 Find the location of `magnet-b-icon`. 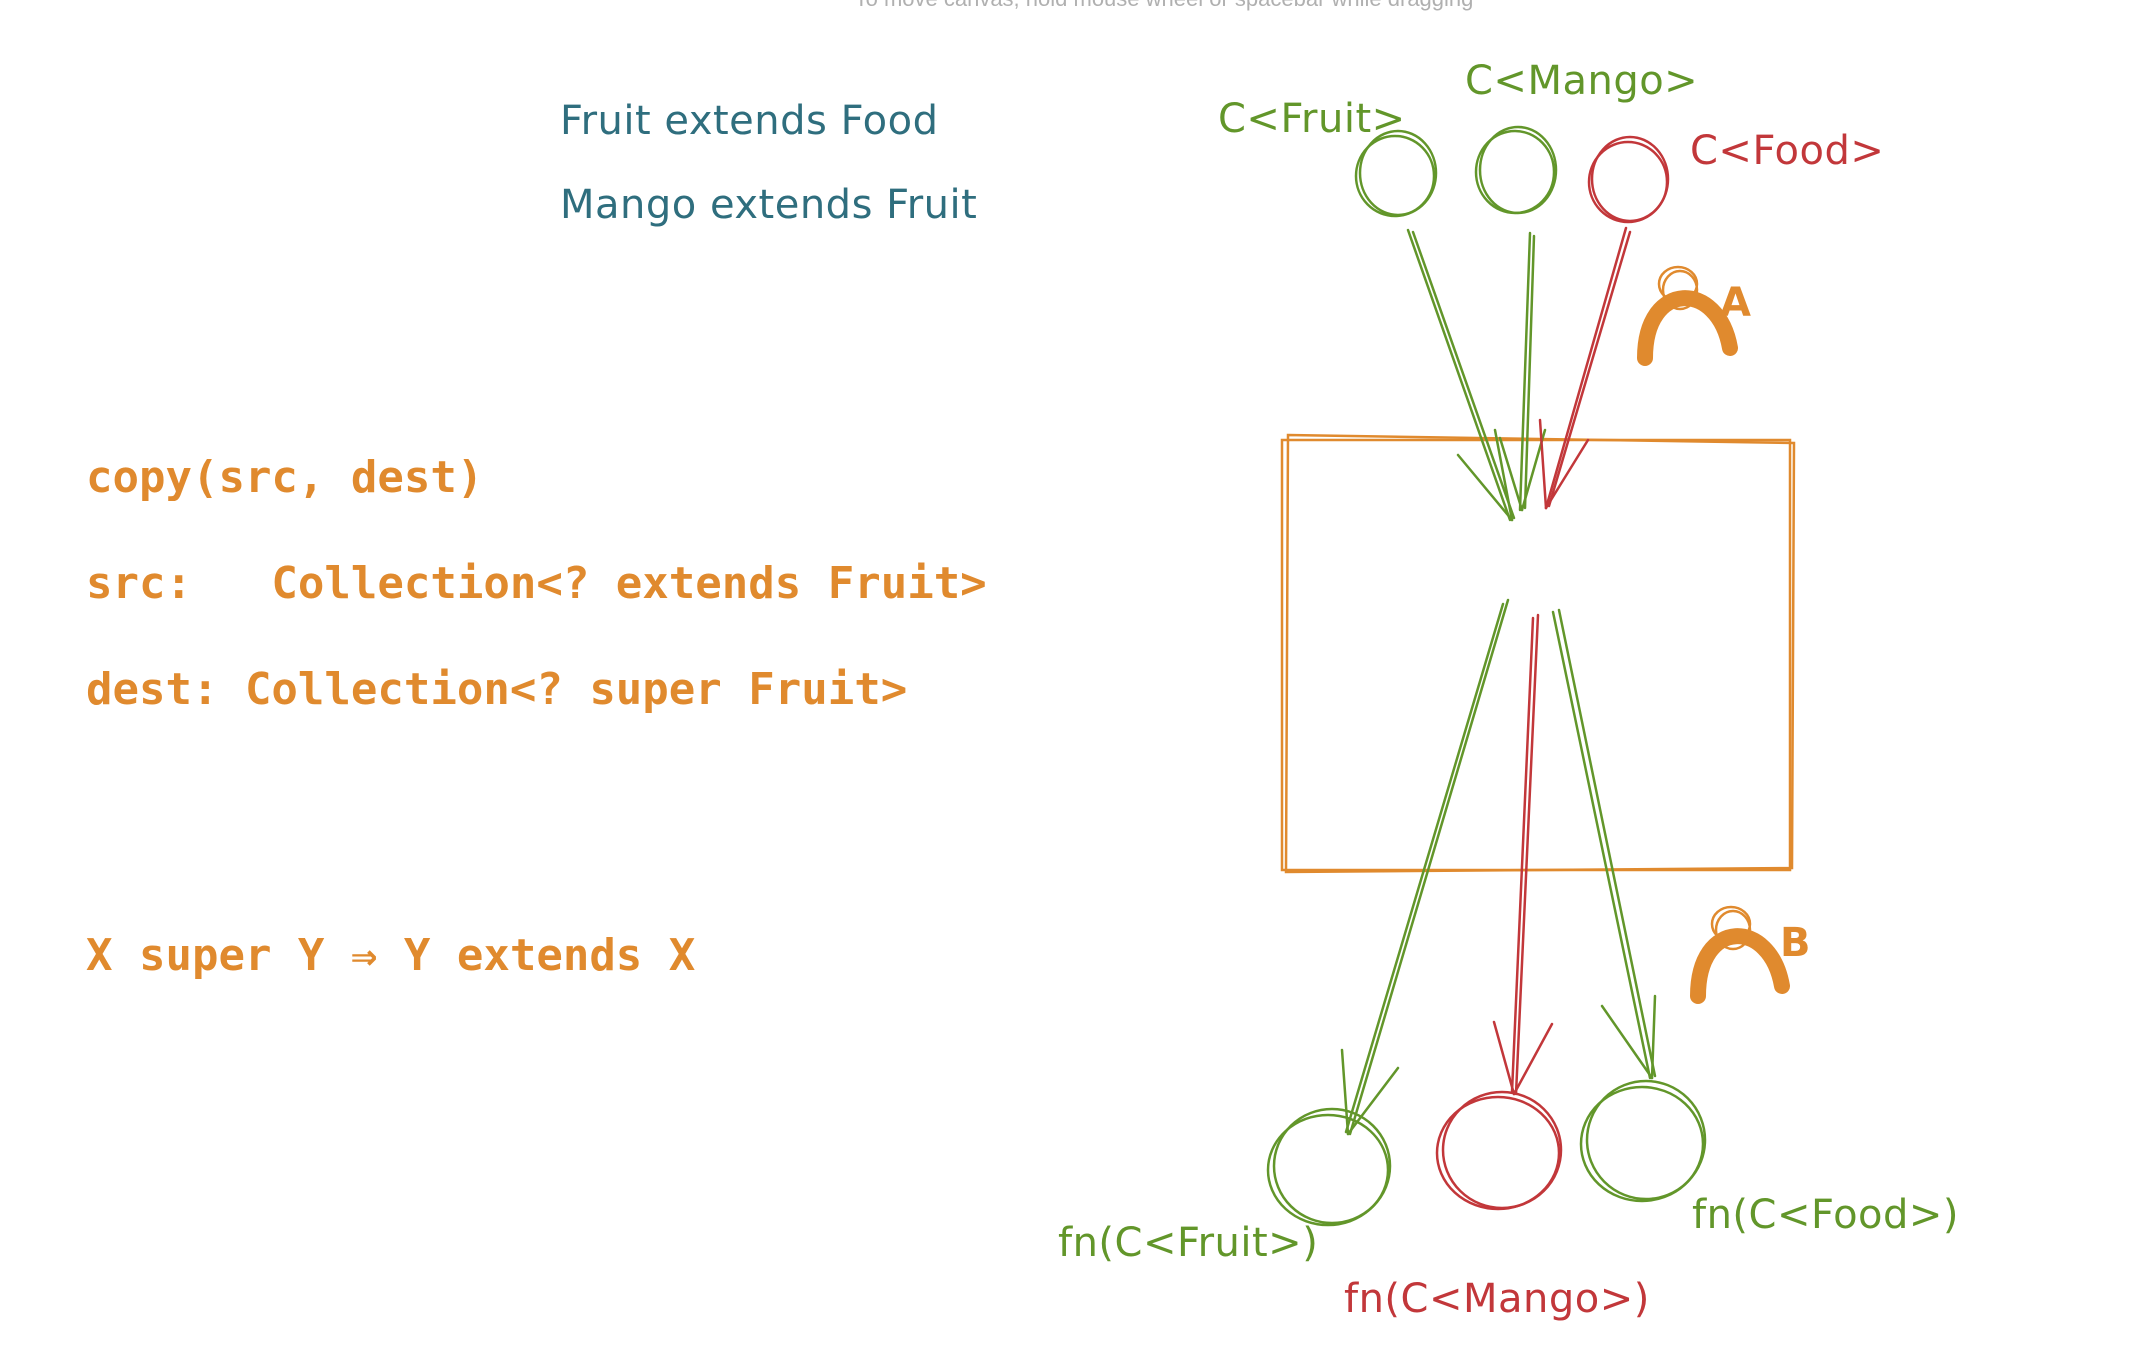

magnet-b-icon is located at coordinates (1740, 954).